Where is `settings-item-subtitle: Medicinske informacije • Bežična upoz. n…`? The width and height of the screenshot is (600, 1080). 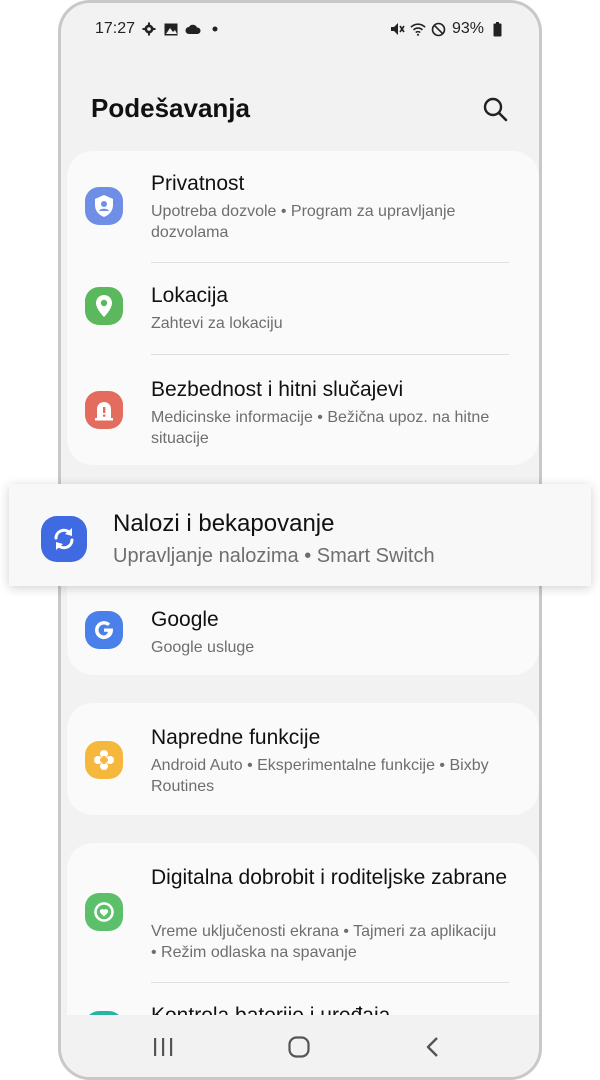 settings-item-subtitle: Medicinske informacije • Bežična upoz. n… is located at coordinates (320, 428).